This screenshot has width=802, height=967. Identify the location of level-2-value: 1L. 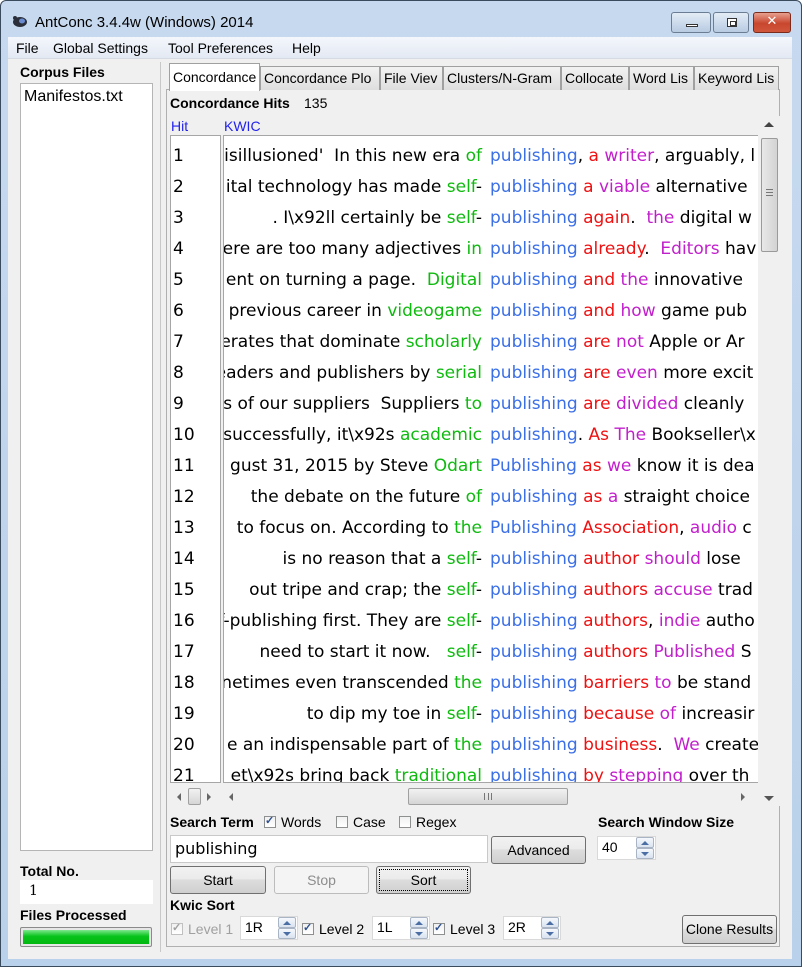
(385, 927).